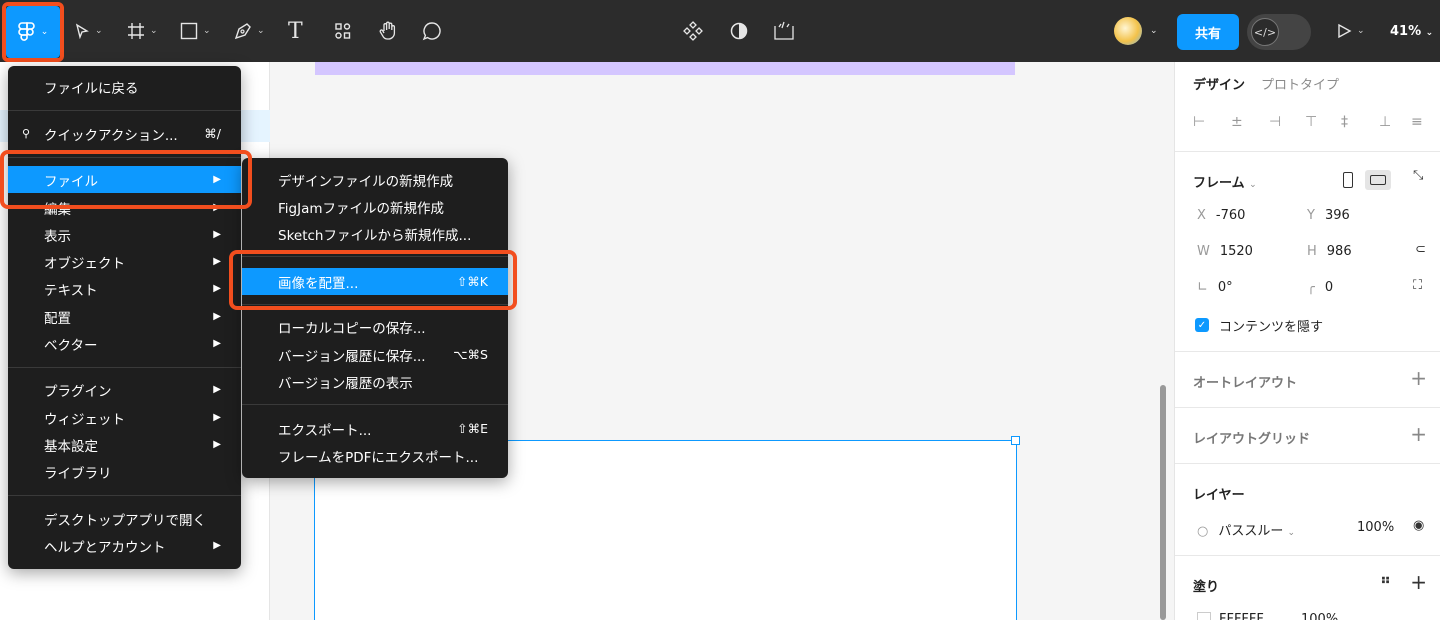  I want to click on tab-design: デザイン, so click(1219, 83).